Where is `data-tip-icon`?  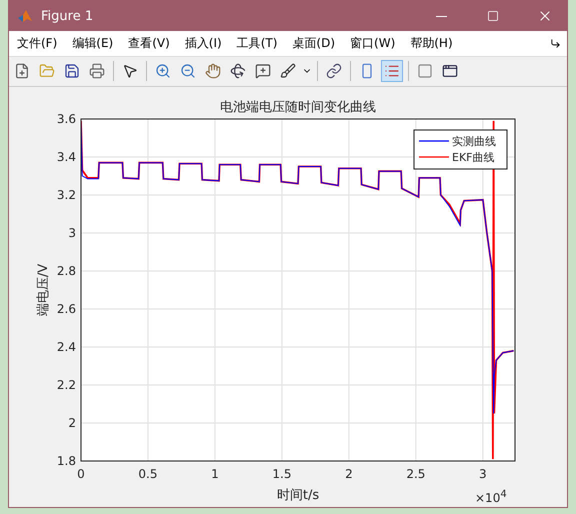 data-tip-icon is located at coordinates (263, 71).